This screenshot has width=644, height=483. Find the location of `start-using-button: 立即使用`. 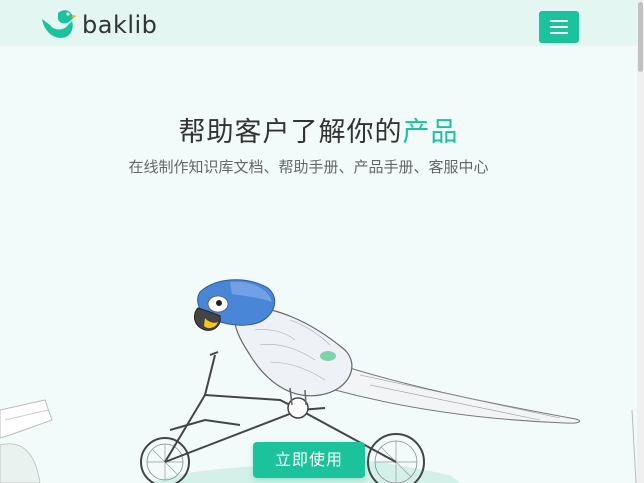

start-using-button: 立即使用 is located at coordinates (309, 460).